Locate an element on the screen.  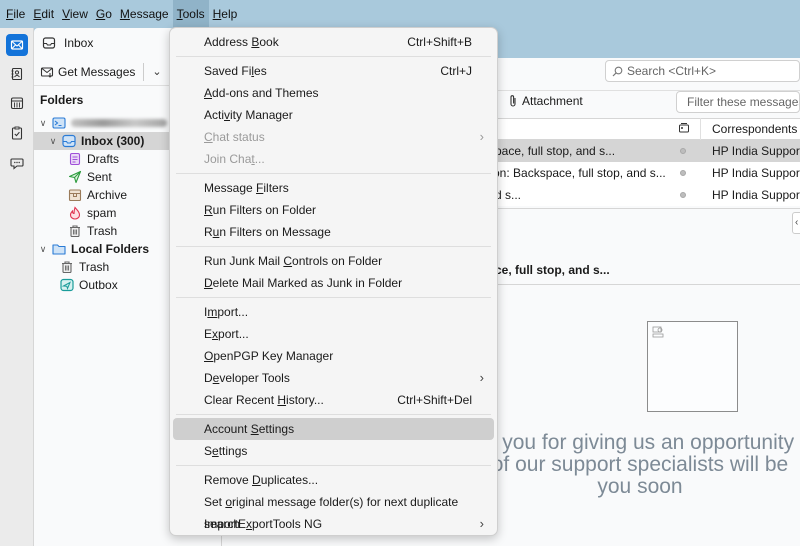
folder-label: Inbox (300) is located at coordinates (113, 141).